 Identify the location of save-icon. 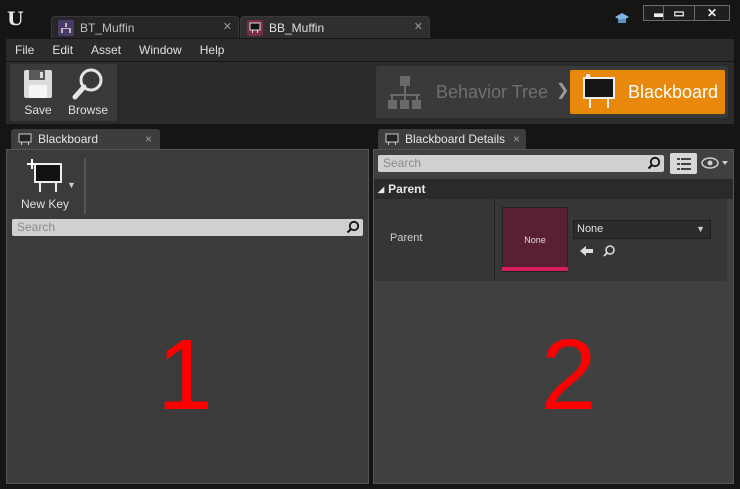
(38, 84).